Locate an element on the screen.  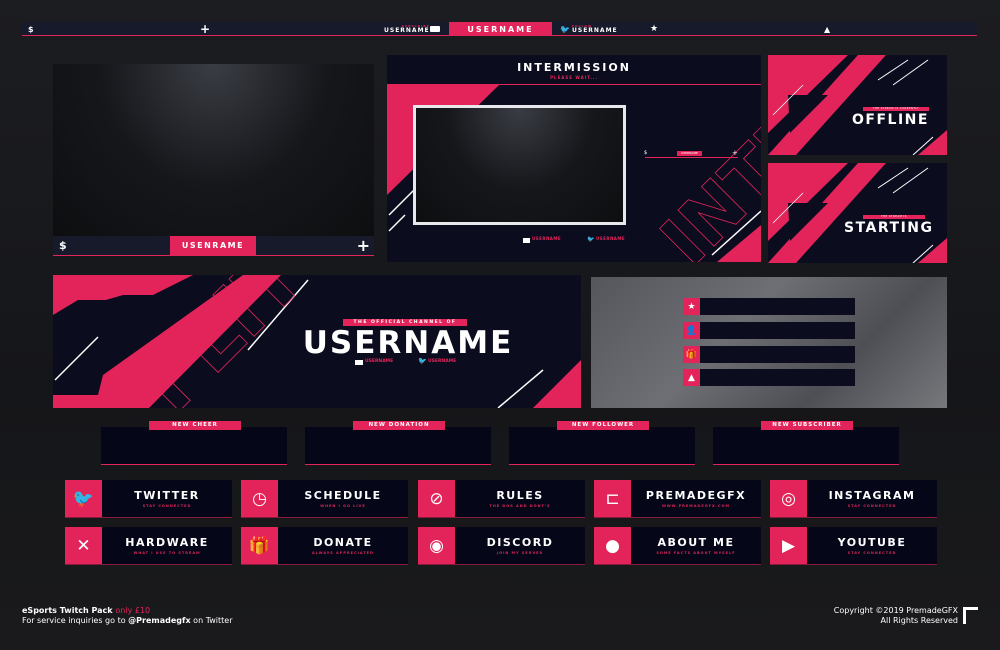
user-icon: ● is located at coordinates (612, 545).